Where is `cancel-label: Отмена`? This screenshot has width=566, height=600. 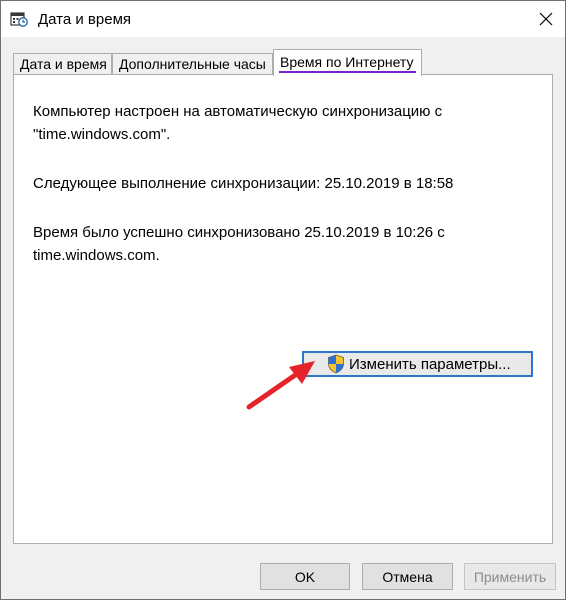 cancel-label: Отмена is located at coordinates (407, 576).